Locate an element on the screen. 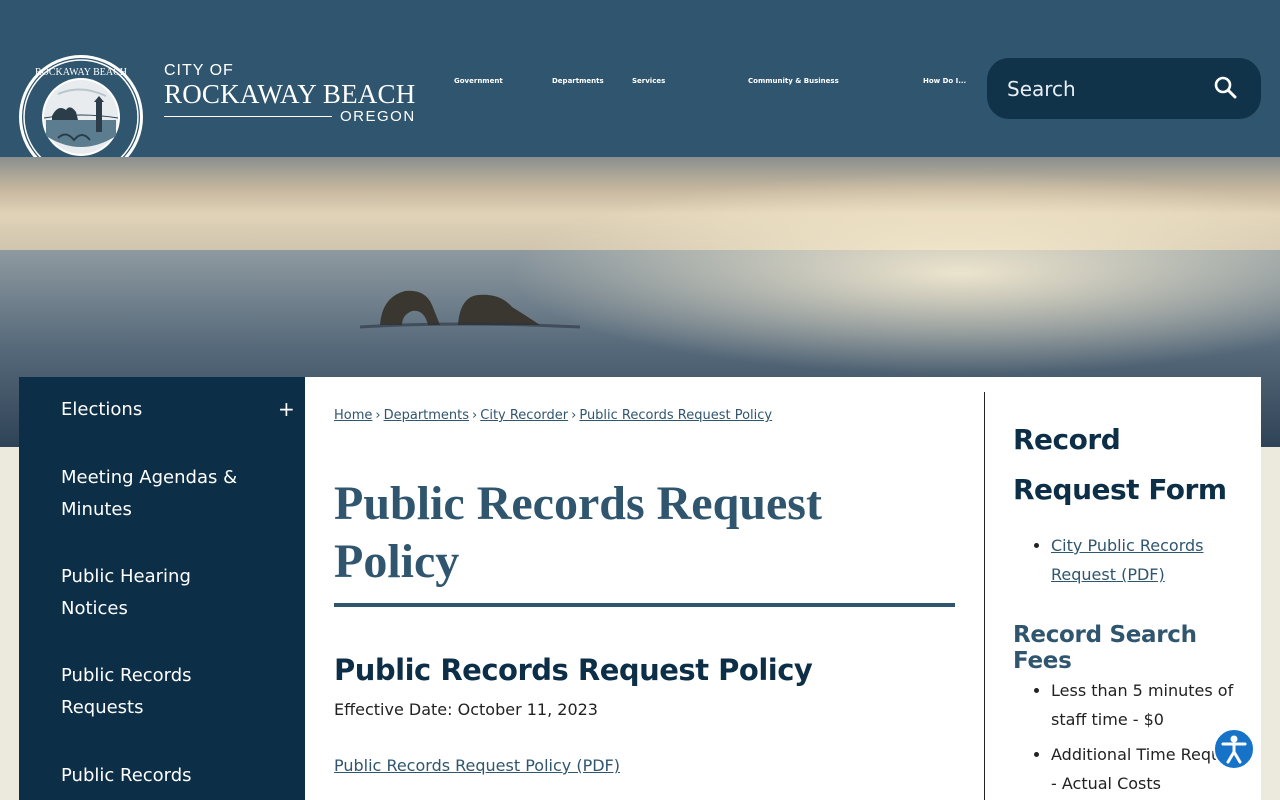  breadcrumb-departments: Departments is located at coordinates (426, 415).